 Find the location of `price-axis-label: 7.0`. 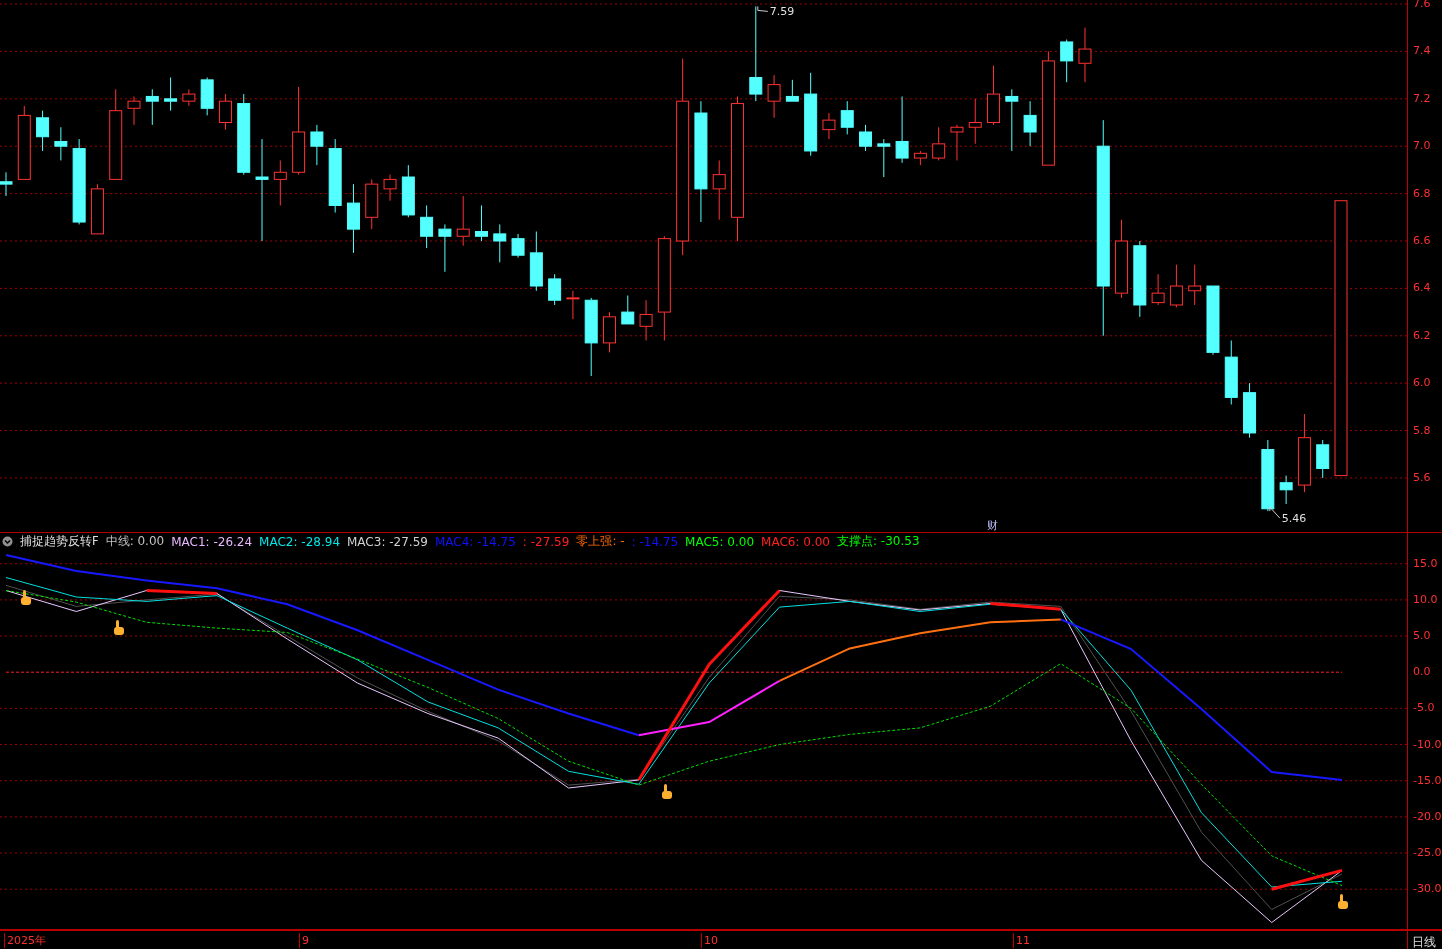

price-axis-label: 7.0 is located at coordinates (1422, 146).